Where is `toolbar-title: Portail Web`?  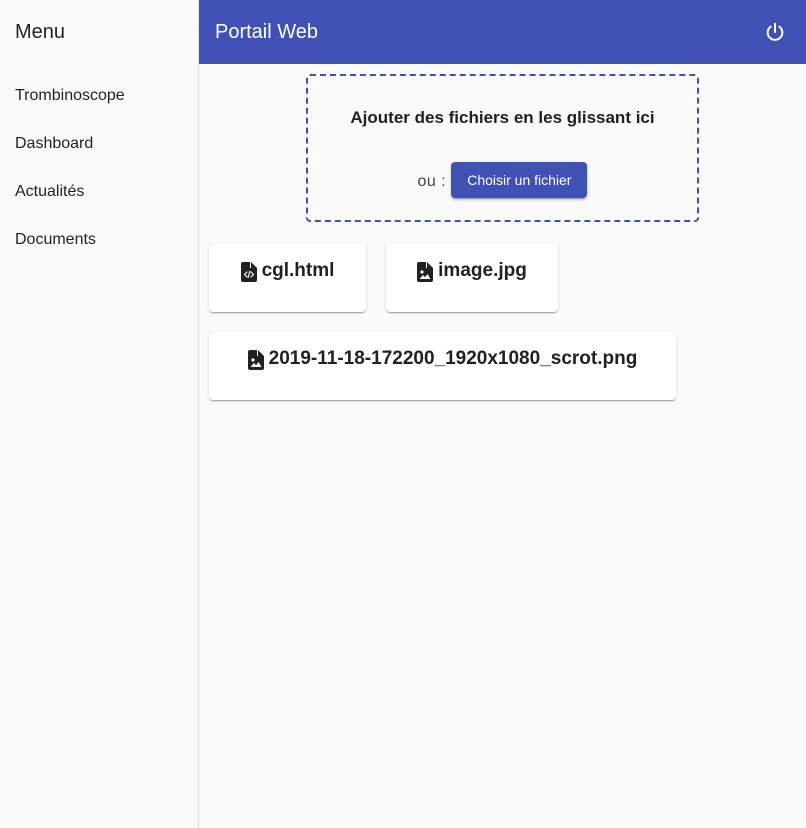 toolbar-title: Portail Web is located at coordinates (267, 31).